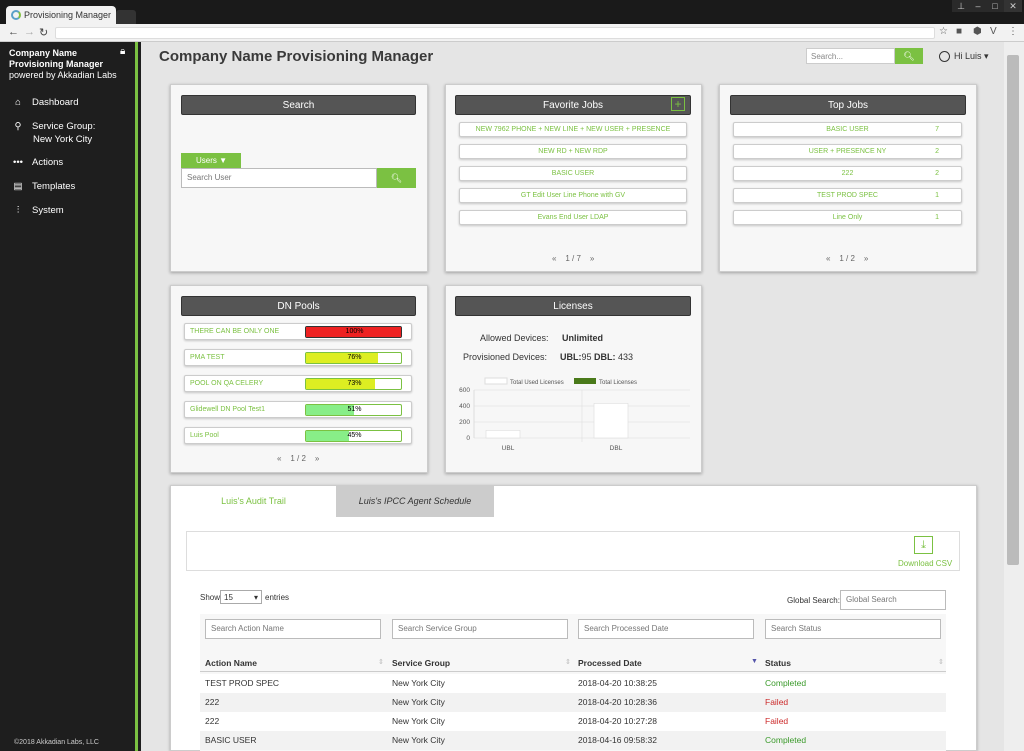 This screenshot has height=751, width=1024. I want to click on search-type-dropdown: Users ▼, so click(211, 160).